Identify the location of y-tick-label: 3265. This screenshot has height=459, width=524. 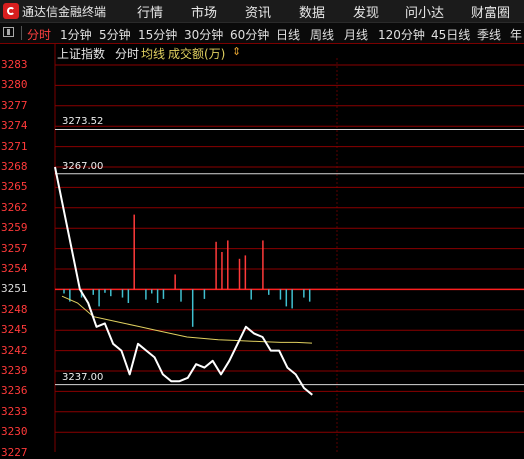
(14, 187).